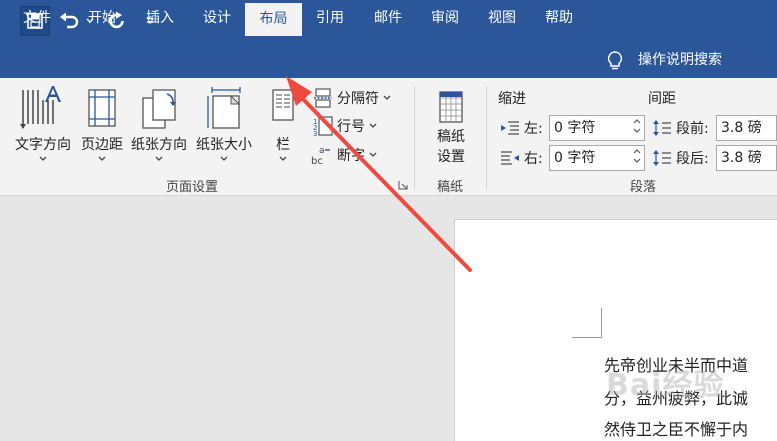  I want to click on indent-header: 缩进, so click(512, 99).